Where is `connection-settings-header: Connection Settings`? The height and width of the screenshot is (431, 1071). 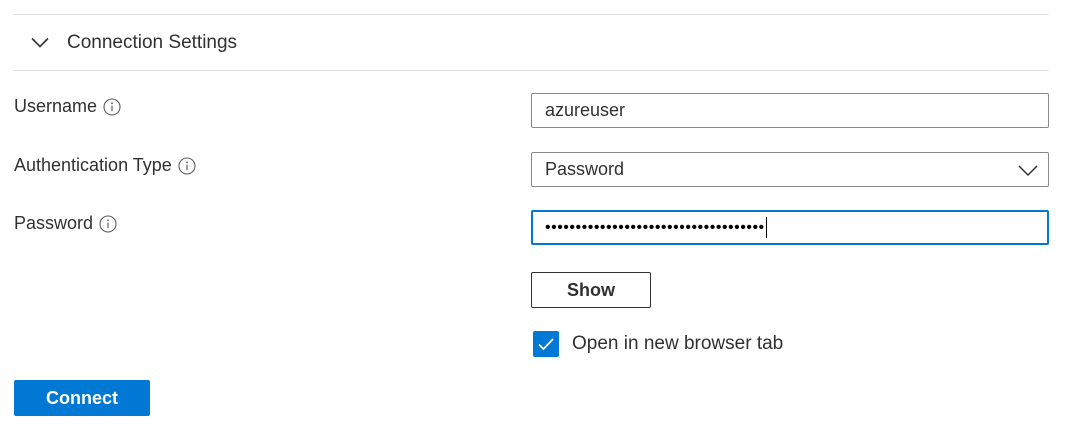
connection-settings-header: Connection Settings is located at coordinates (531, 42).